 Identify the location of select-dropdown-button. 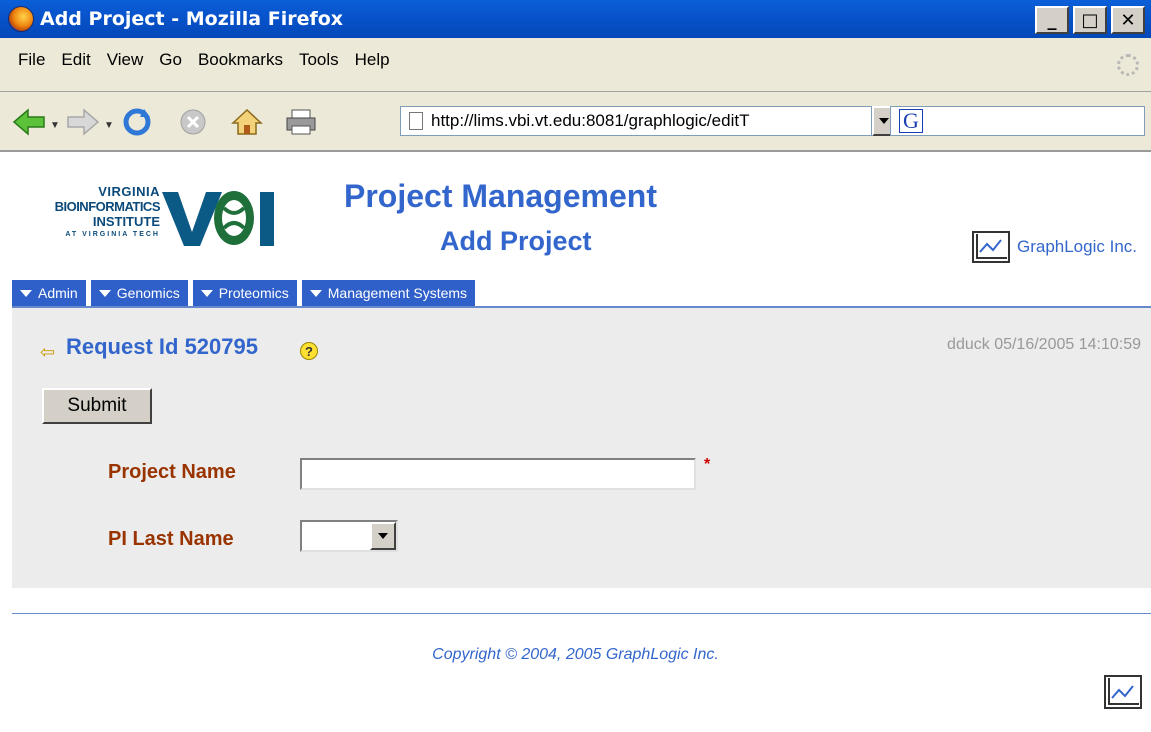
(383, 536).